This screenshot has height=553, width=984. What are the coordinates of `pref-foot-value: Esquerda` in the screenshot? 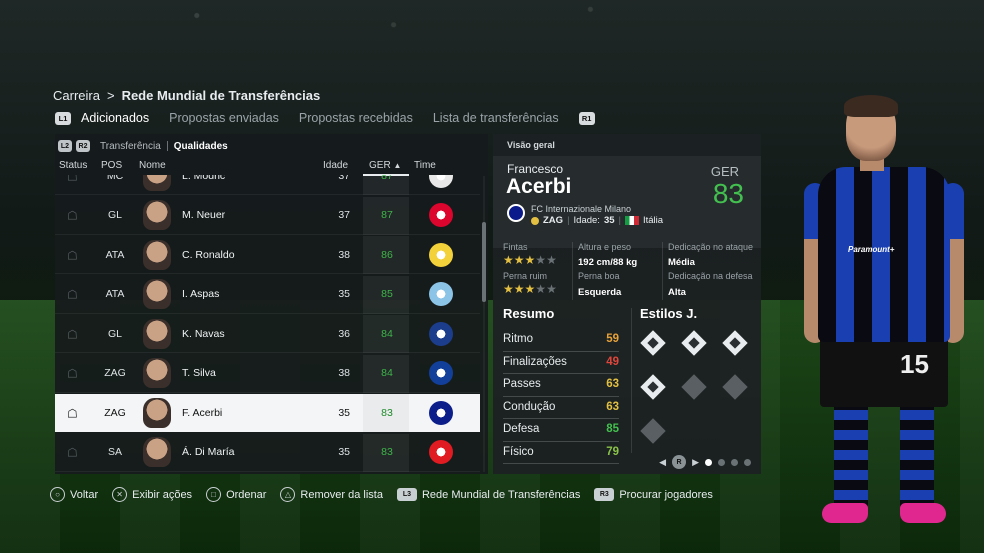 It's located at (600, 292).